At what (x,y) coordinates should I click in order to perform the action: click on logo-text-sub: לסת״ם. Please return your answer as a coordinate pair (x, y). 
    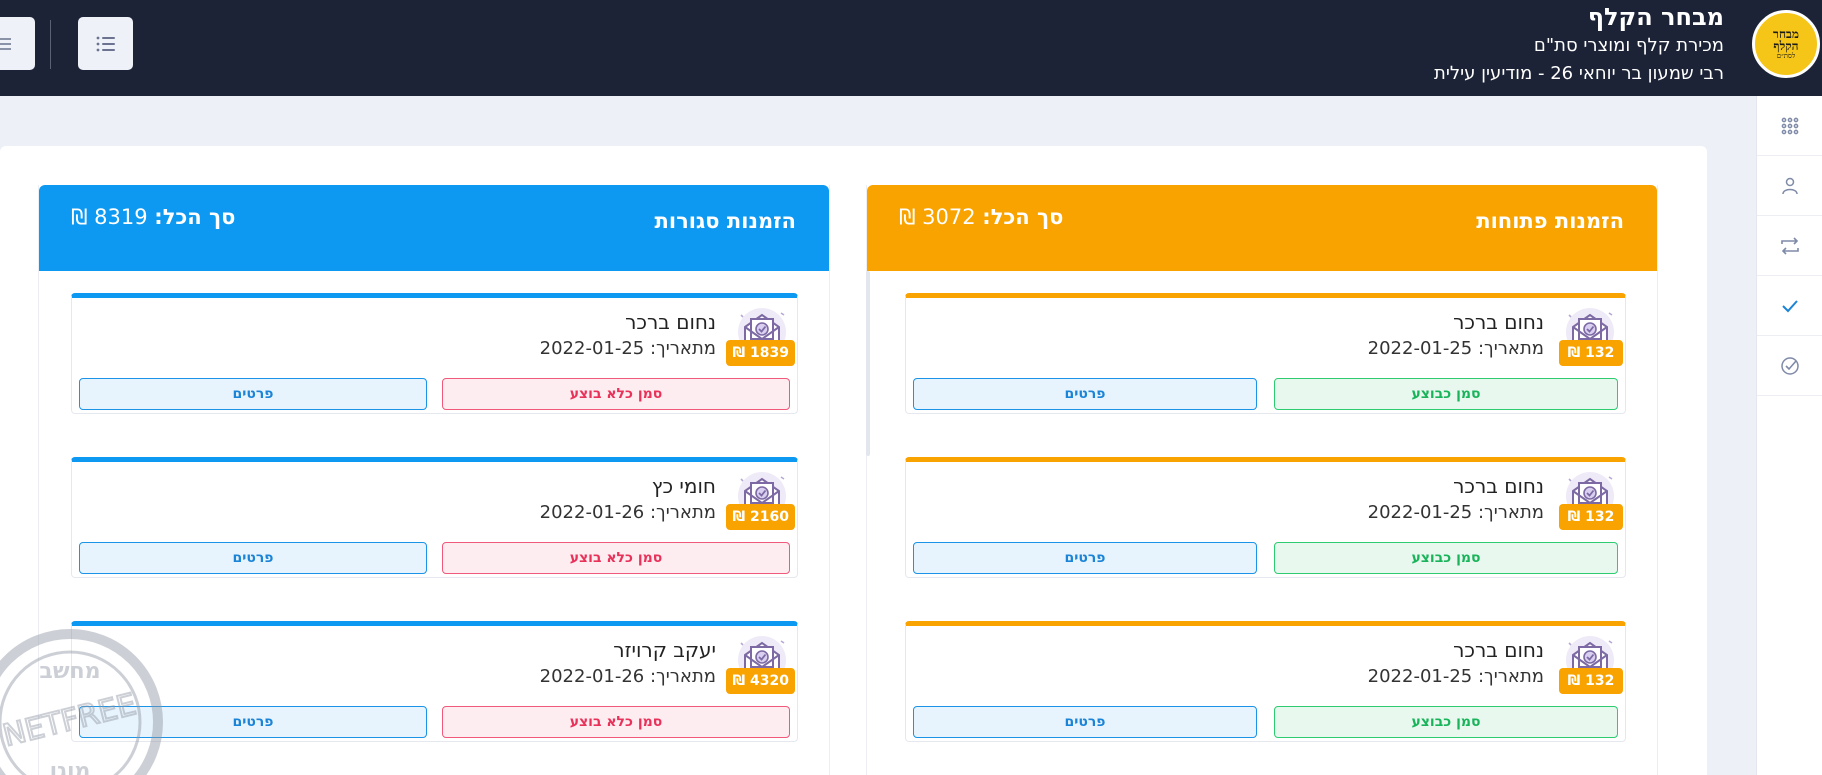
    Looking at the image, I should click on (1786, 55).